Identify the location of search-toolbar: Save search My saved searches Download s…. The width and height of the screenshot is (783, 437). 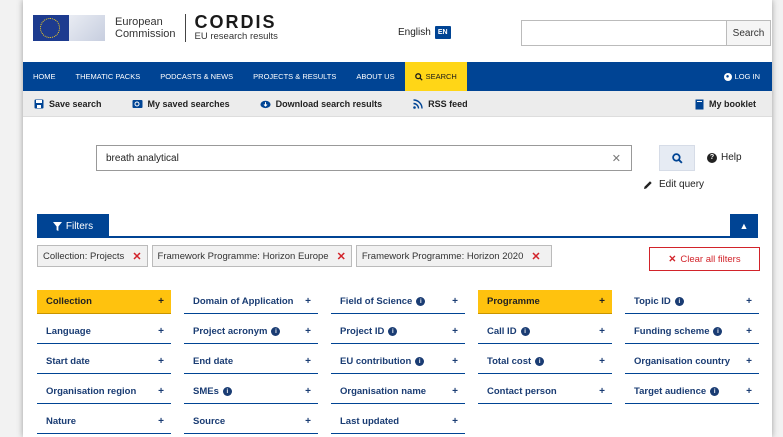
(397, 104).